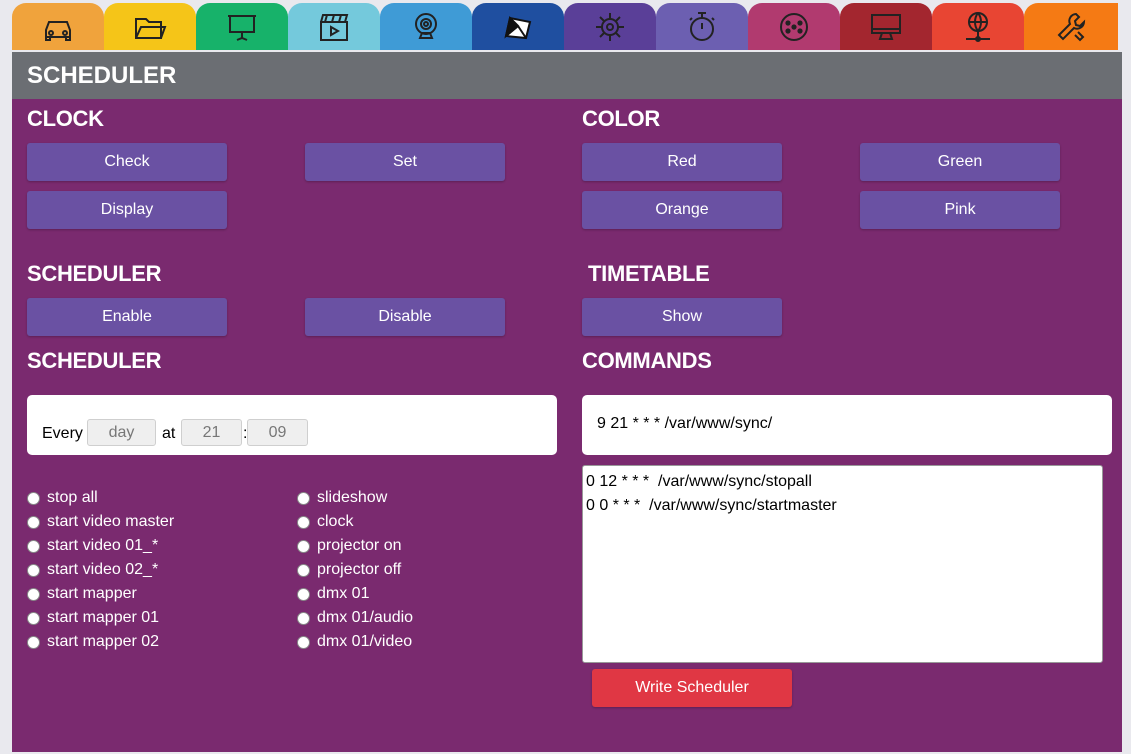 Image resolution: width=1131 pixels, height=754 pixels. What do you see at coordinates (365, 617) in the screenshot?
I see `radio-label: dmx 01/audio` at bounding box center [365, 617].